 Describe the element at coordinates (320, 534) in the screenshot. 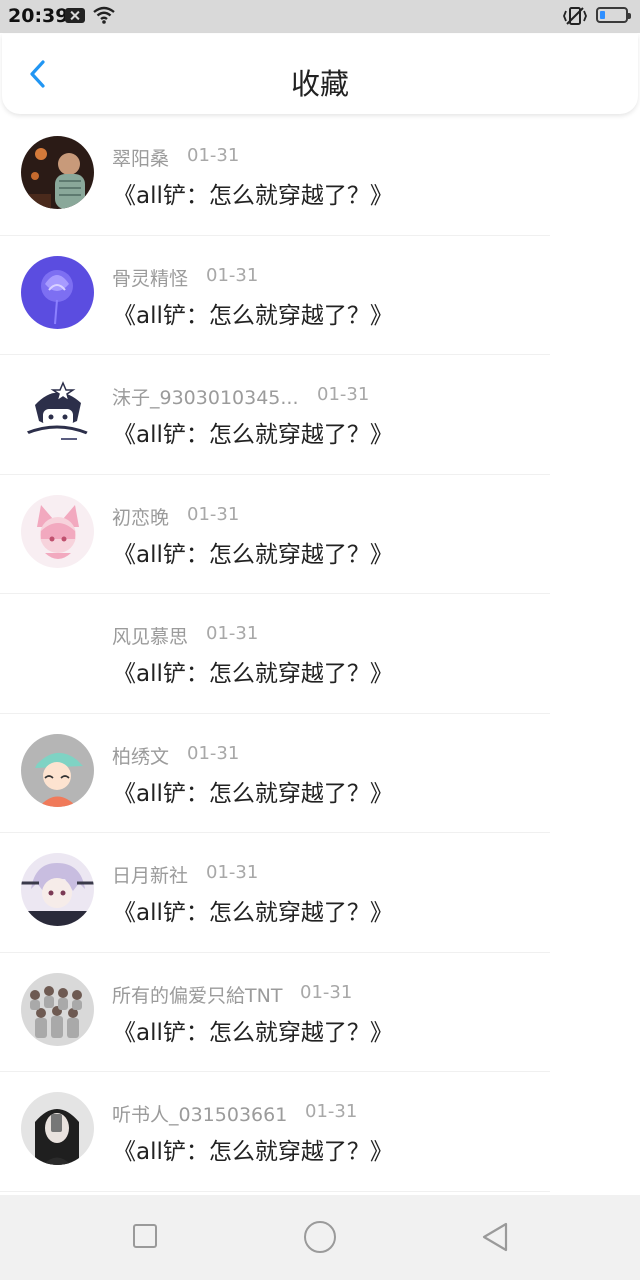

I see `favorite-item: 初恋晚 01-31 《all铲：怎么就穿越了？》` at that location.